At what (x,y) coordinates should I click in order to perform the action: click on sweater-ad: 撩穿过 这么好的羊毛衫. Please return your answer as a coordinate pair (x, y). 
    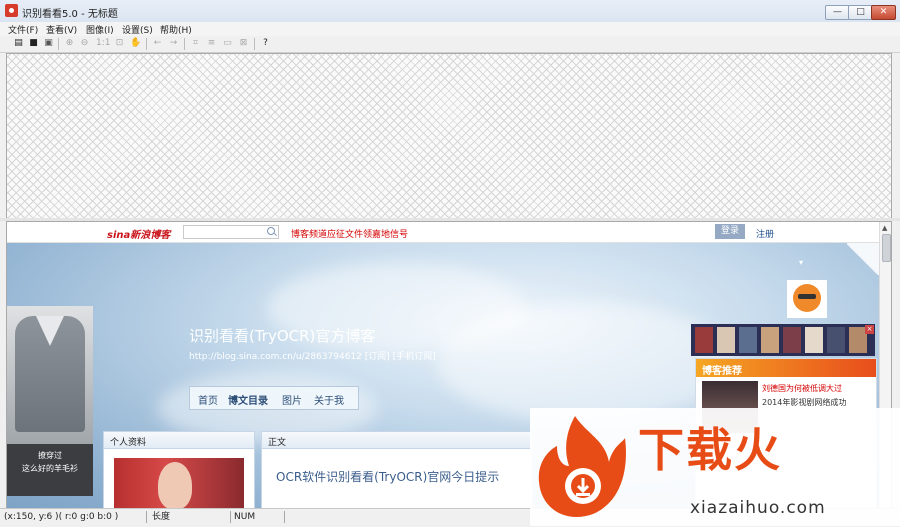
    Looking at the image, I should click on (50, 401).